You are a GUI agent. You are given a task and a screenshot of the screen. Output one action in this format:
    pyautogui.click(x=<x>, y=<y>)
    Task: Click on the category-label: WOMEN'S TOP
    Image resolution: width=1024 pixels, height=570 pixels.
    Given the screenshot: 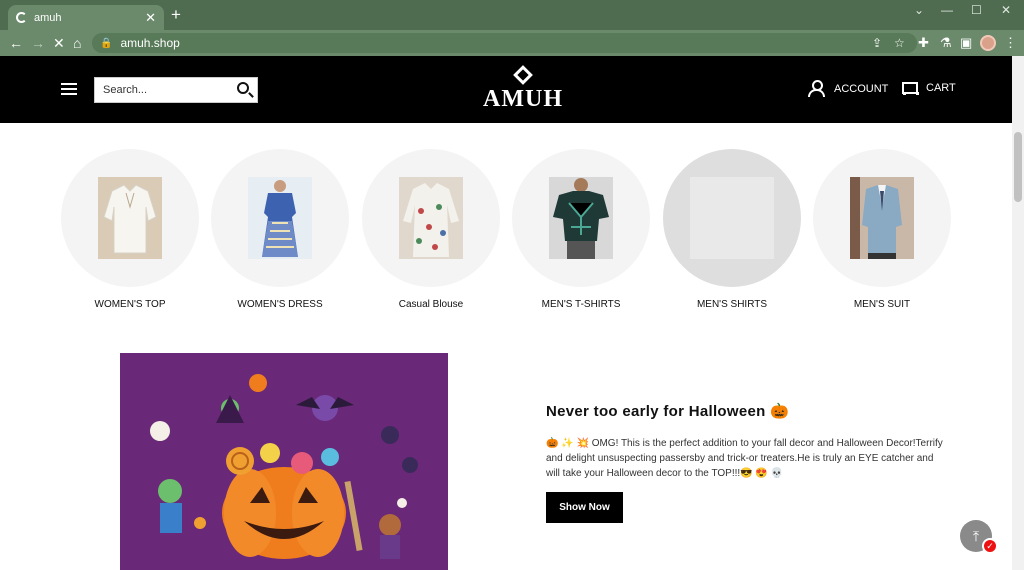 What is the action you would take?
    pyautogui.click(x=130, y=304)
    